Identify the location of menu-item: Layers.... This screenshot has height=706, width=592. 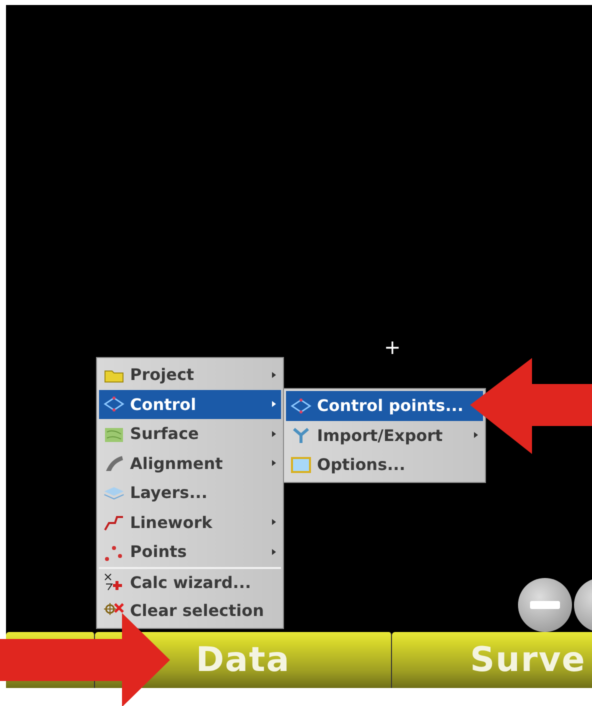
(190, 493).